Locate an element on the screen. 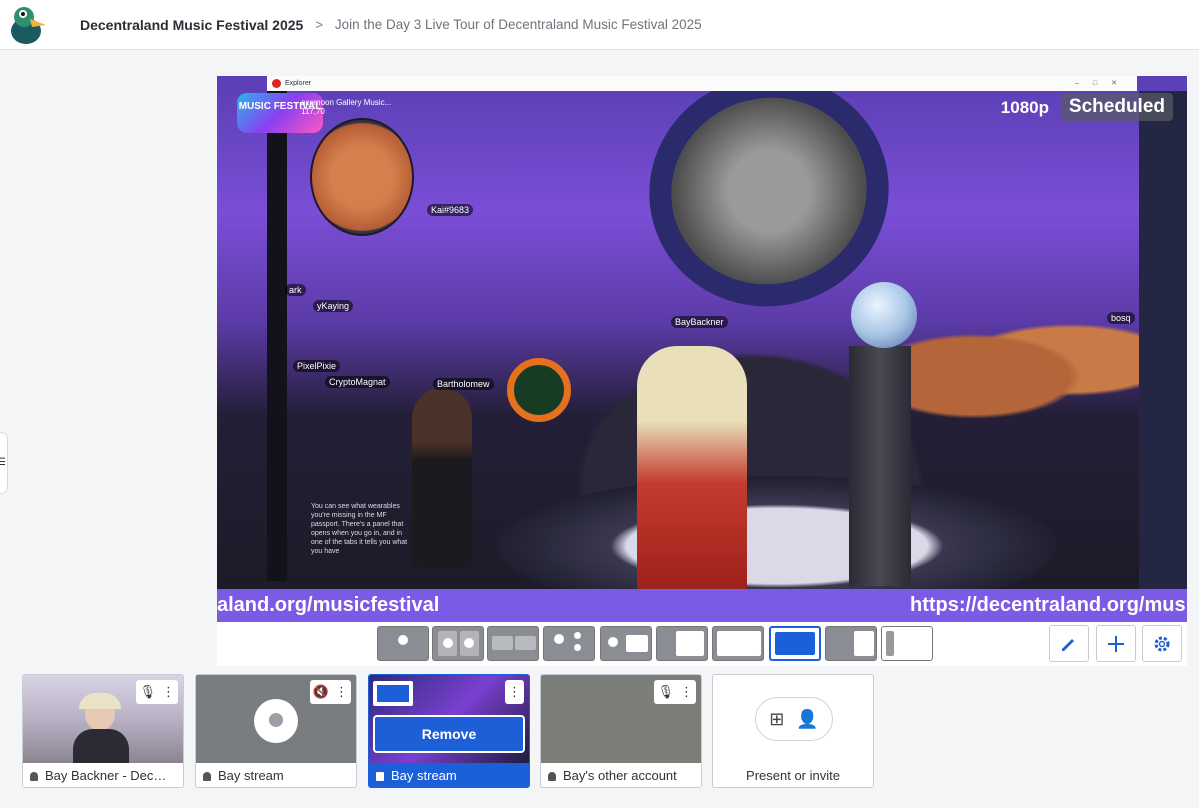 Image resolution: width=1199 pixels, height=808 pixels. explorer-title: Explorer is located at coordinates (298, 83).